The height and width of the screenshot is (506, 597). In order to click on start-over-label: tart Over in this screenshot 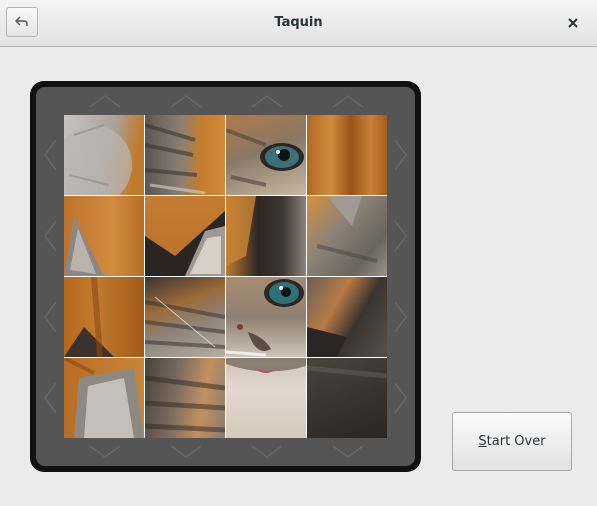, I will do `click(516, 441)`.